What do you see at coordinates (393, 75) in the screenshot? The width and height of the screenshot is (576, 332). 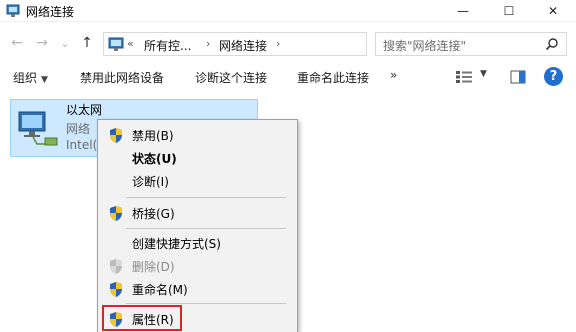 I see `more-commands-button: »` at bounding box center [393, 75].